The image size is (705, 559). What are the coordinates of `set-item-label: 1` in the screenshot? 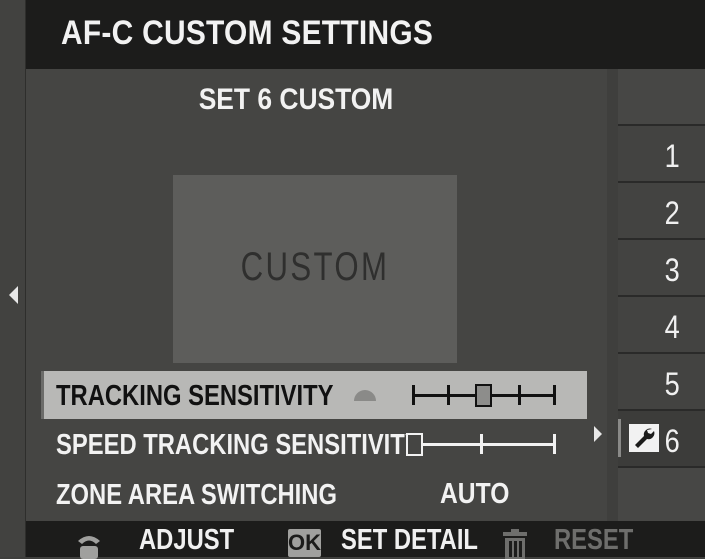 It's located at (672, 156).